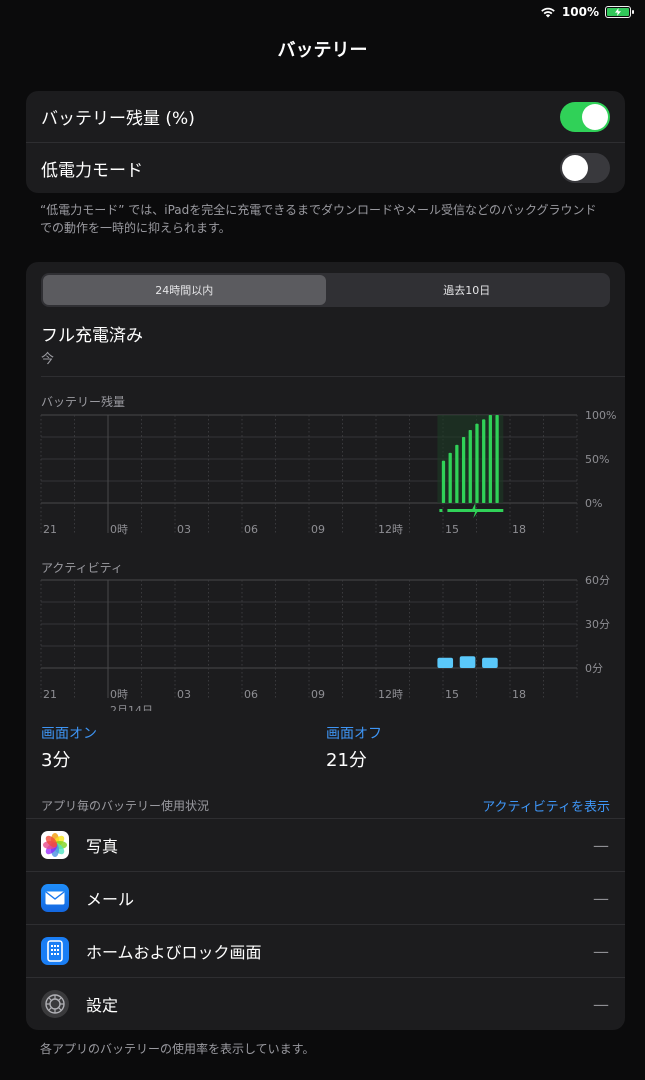 This screenshot has width=645, height=1080. What do you see at coordinates (69, 734) in the screenshot?
I see `screen-on-label: 画面オン` at bounding box center [69, 734].